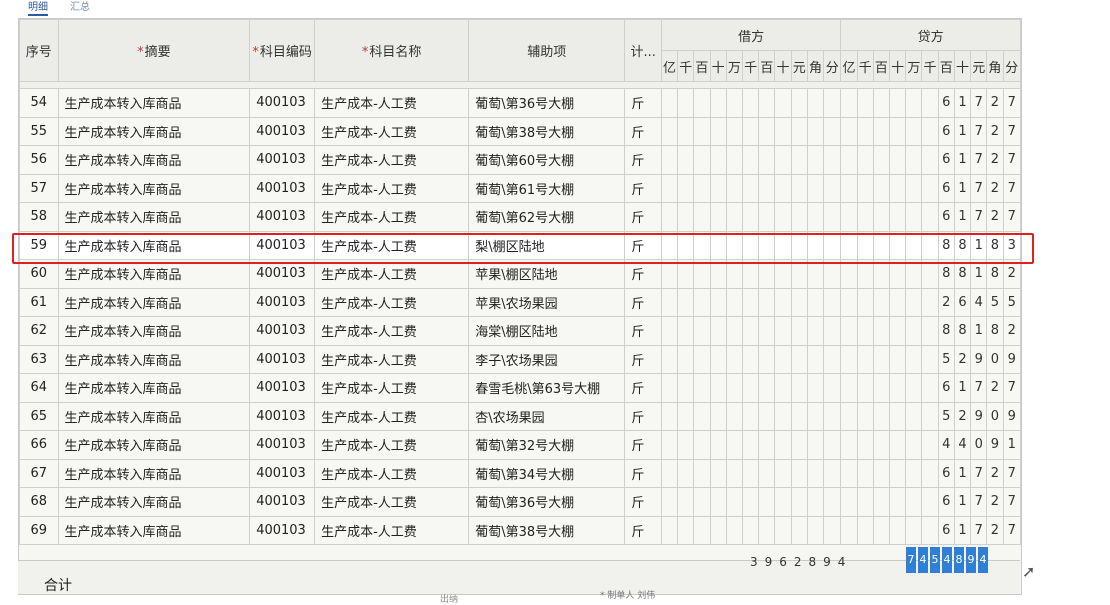 This screenshot has height=605, width=1110. I want to click on row-seq: 65, so click(39, 416).